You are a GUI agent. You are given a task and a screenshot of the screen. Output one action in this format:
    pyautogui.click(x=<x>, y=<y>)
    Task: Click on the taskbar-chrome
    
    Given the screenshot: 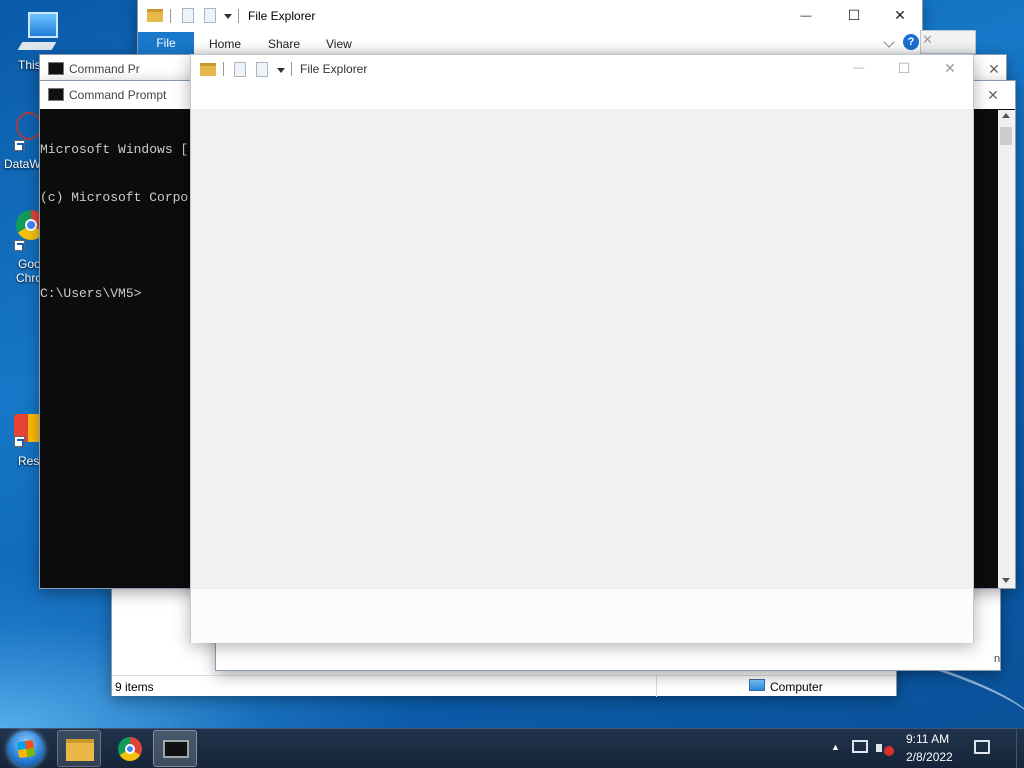 What is the action you would take?
    pyautogui.click(x=130, y=748)
    